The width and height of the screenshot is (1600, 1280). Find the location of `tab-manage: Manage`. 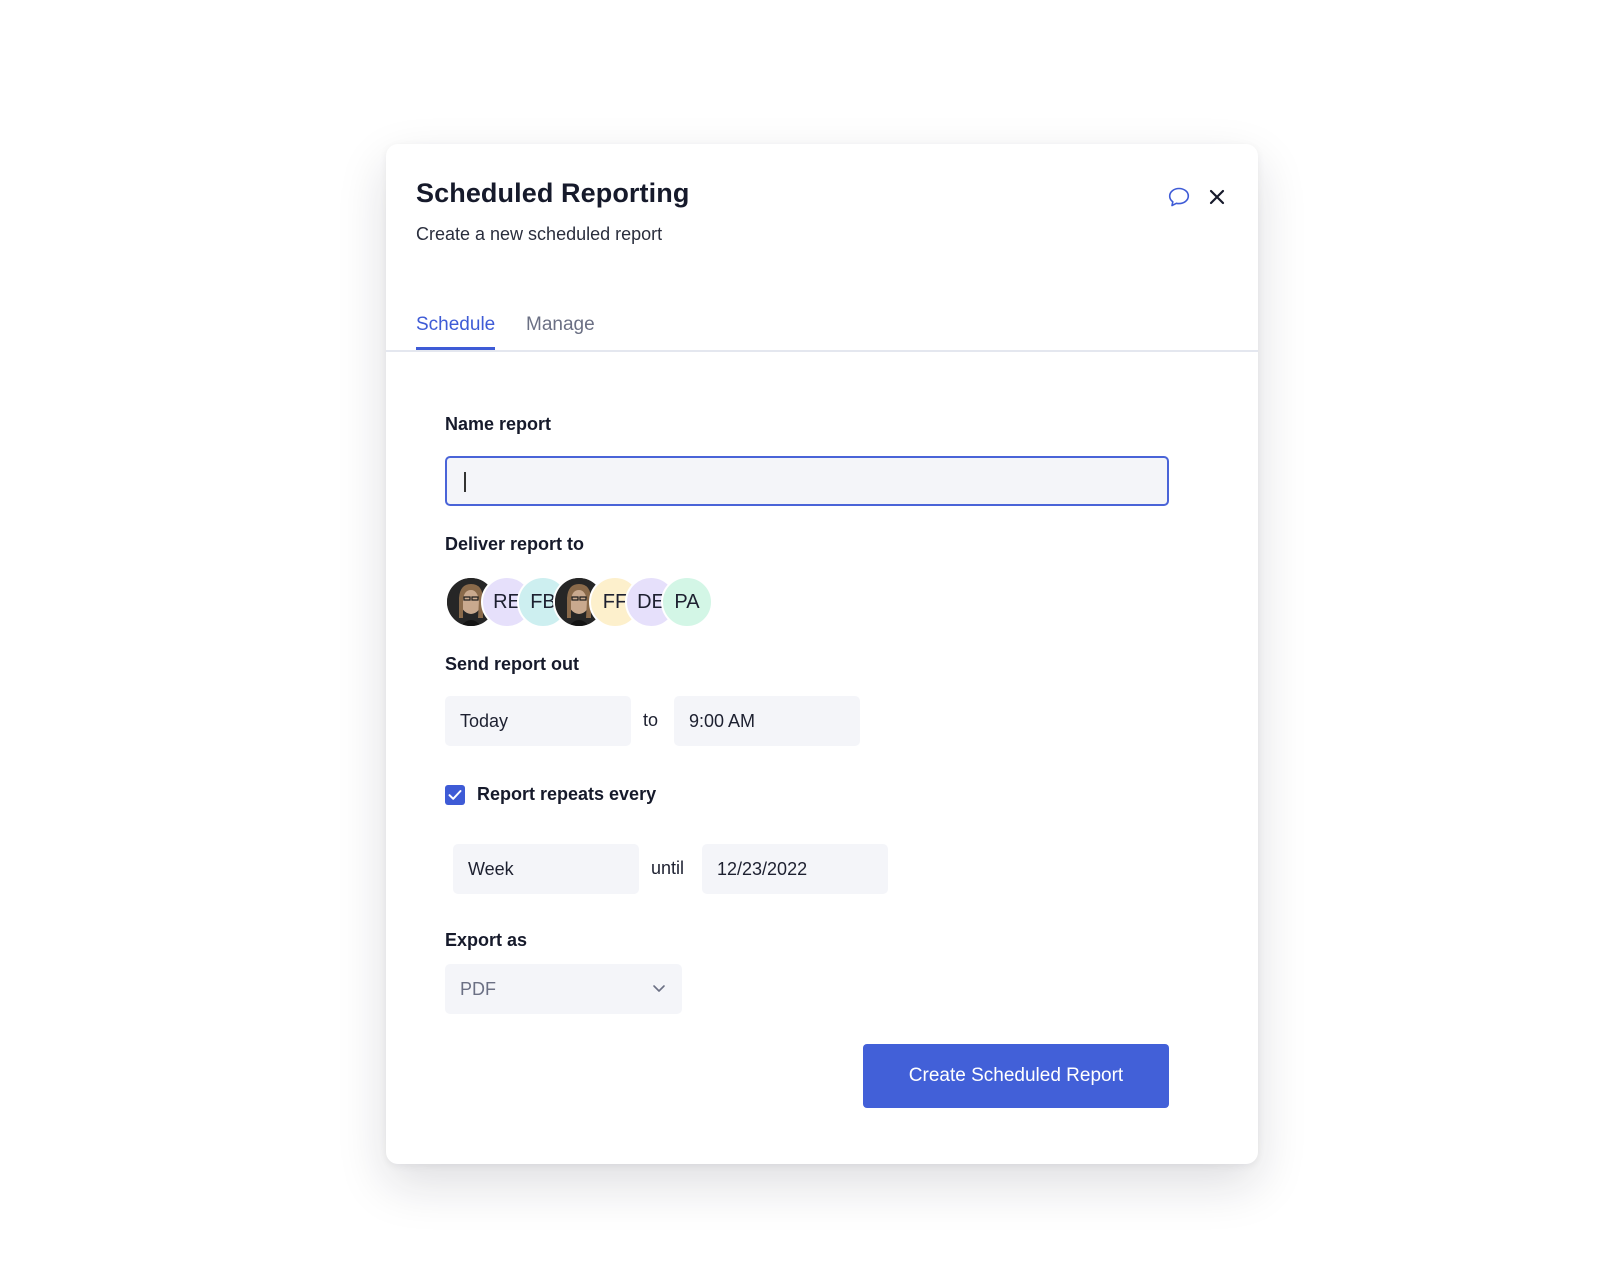

tab-manage: Manage is located at coordinates (560, 325).